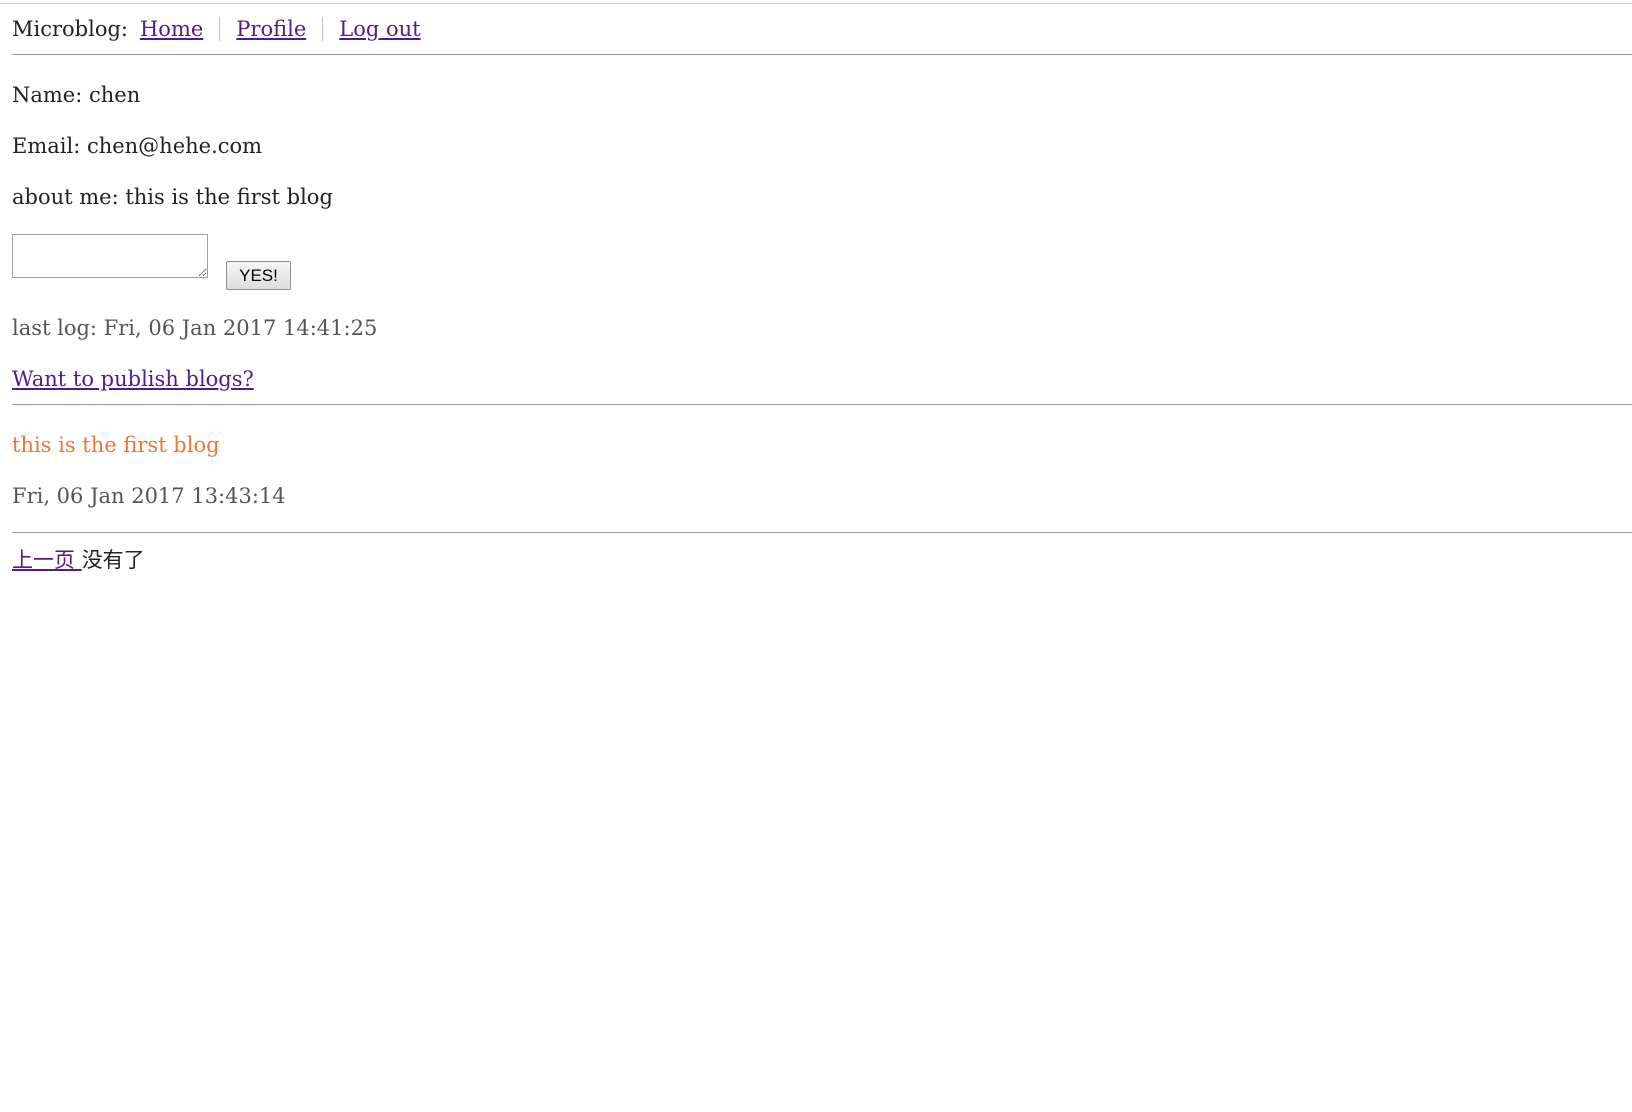 The image size is (1632, 1112). Describe the element at coordinates (822, 532) in the screenshot. I see `post-divider` at that location.